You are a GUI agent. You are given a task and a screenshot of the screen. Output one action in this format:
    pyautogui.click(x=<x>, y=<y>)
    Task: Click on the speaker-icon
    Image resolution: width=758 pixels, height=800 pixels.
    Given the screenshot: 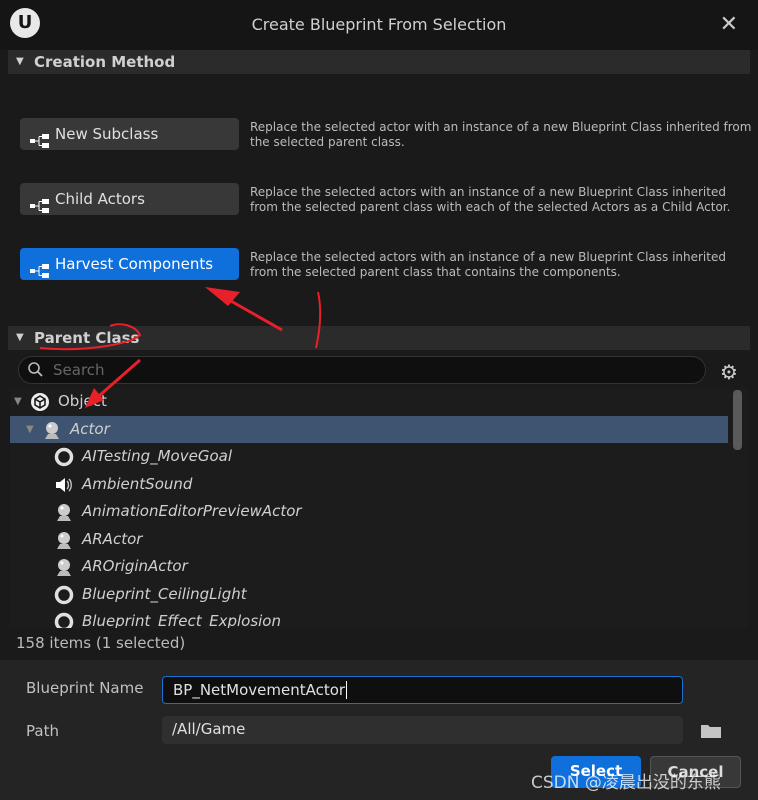 What is the action you would take?
    pyautogui.click(x=64, y=485)
    